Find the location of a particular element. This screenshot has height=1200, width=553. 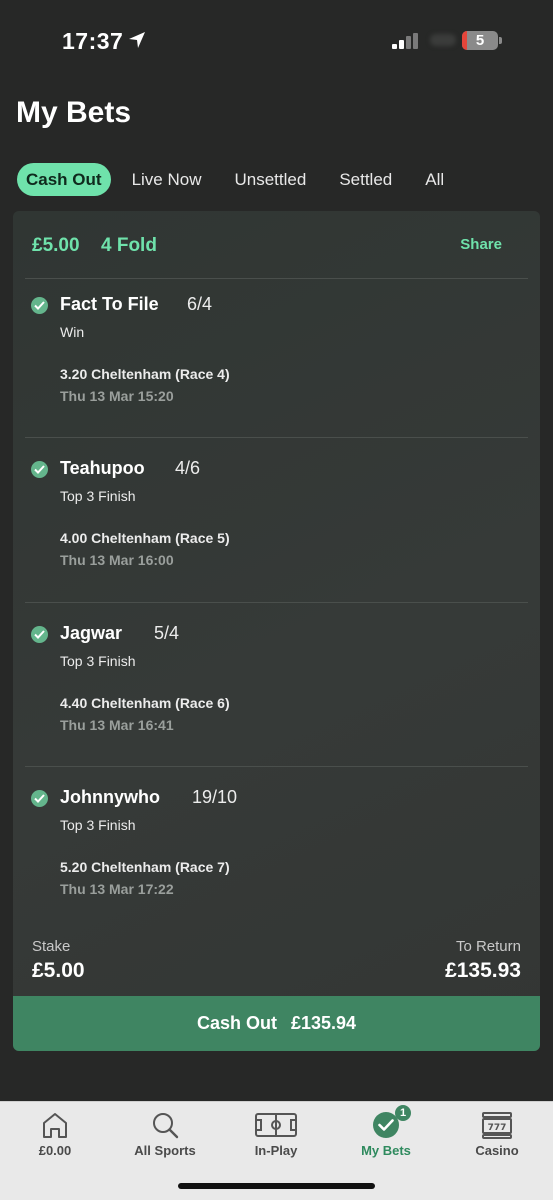

stake-value: £5.00 is located at coordinates (58, 970).